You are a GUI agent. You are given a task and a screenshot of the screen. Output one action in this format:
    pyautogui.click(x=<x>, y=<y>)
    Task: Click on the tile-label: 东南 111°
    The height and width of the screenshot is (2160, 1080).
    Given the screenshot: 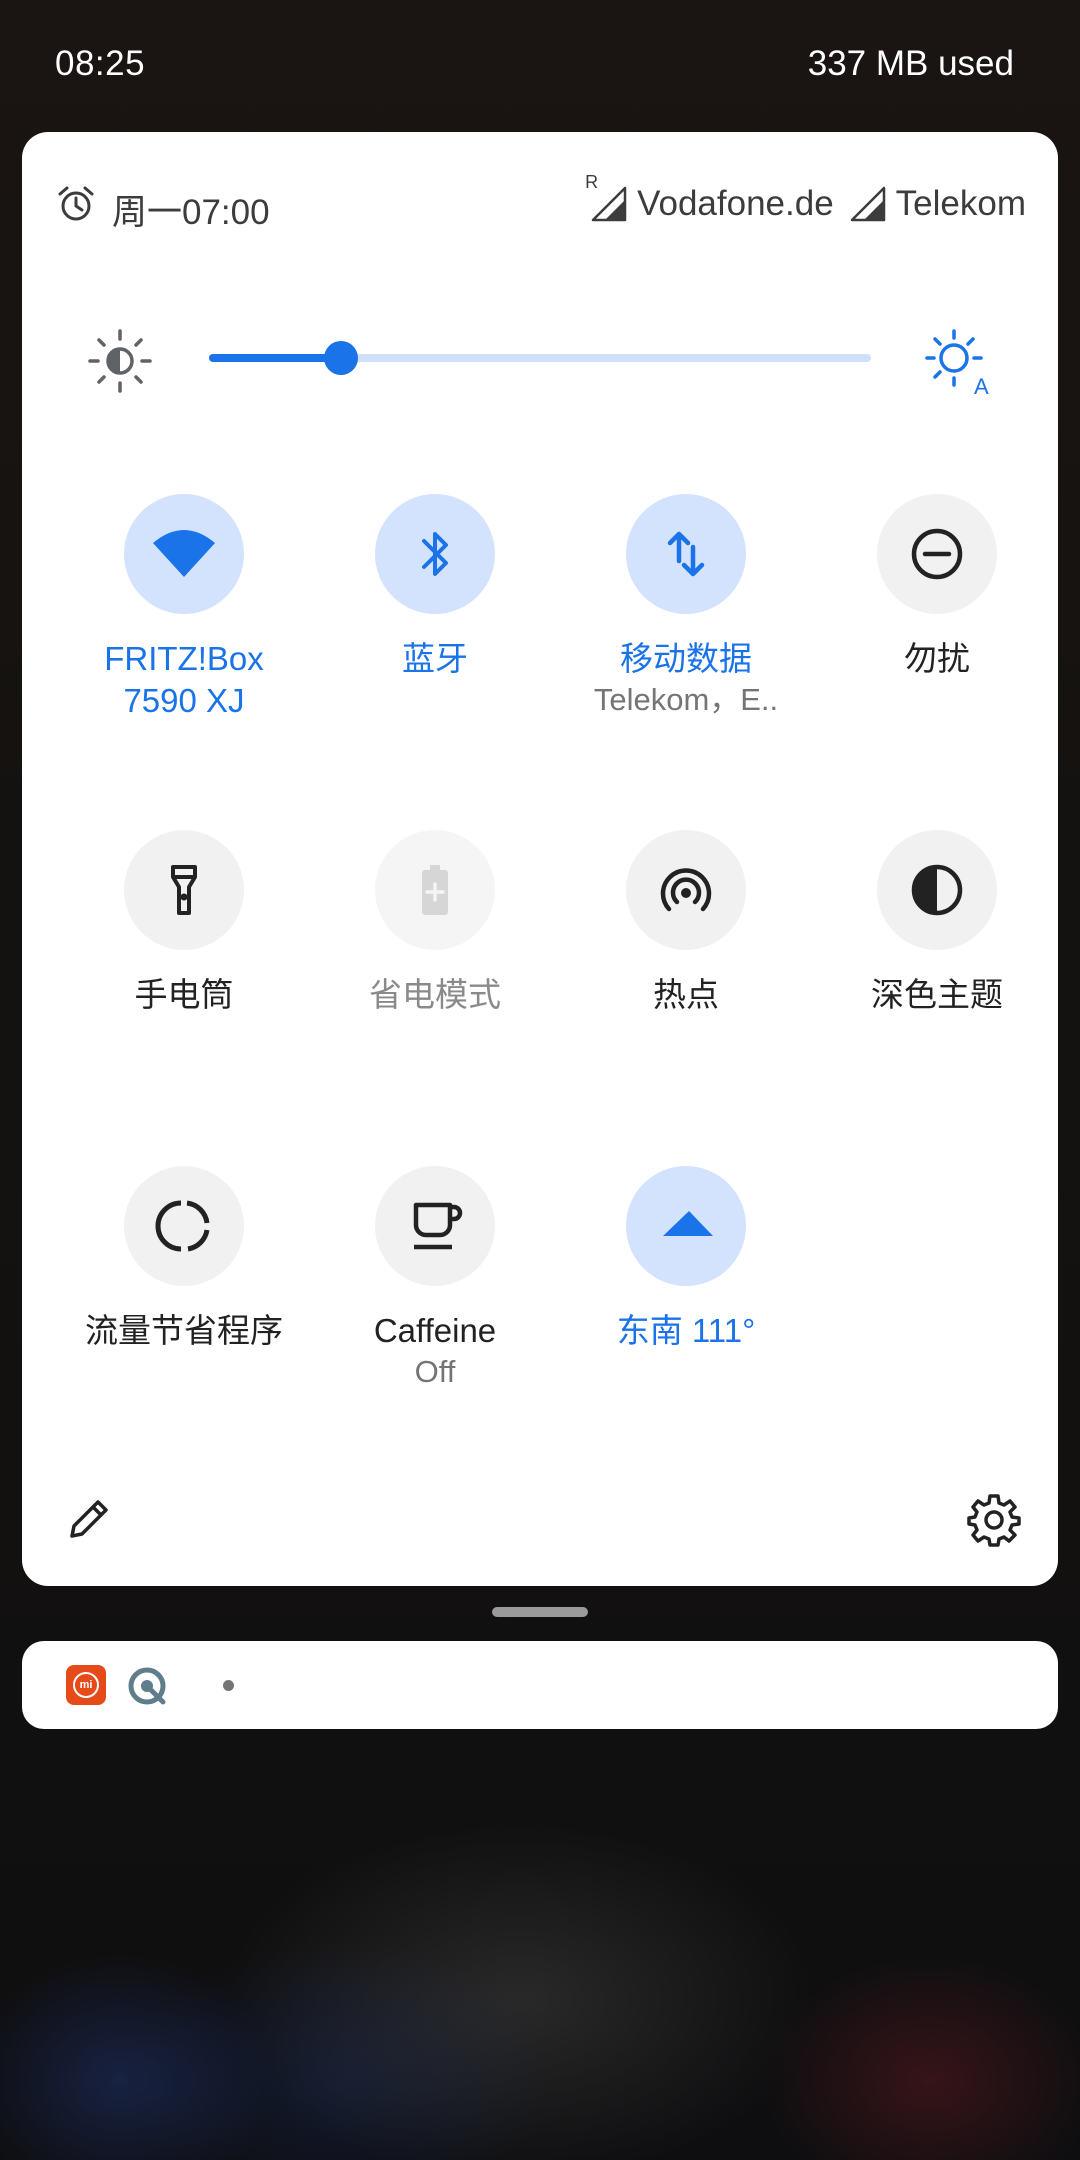 What is the action you would take?
    pyautogui.click(x=686, y=1330)
    